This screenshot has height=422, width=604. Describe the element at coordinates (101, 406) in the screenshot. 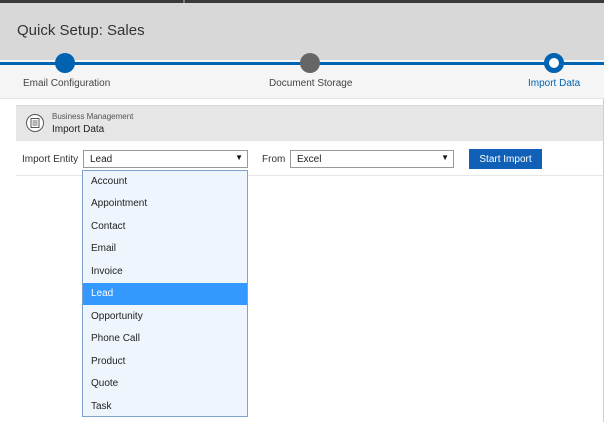

I see `option-label: Task` at that location.